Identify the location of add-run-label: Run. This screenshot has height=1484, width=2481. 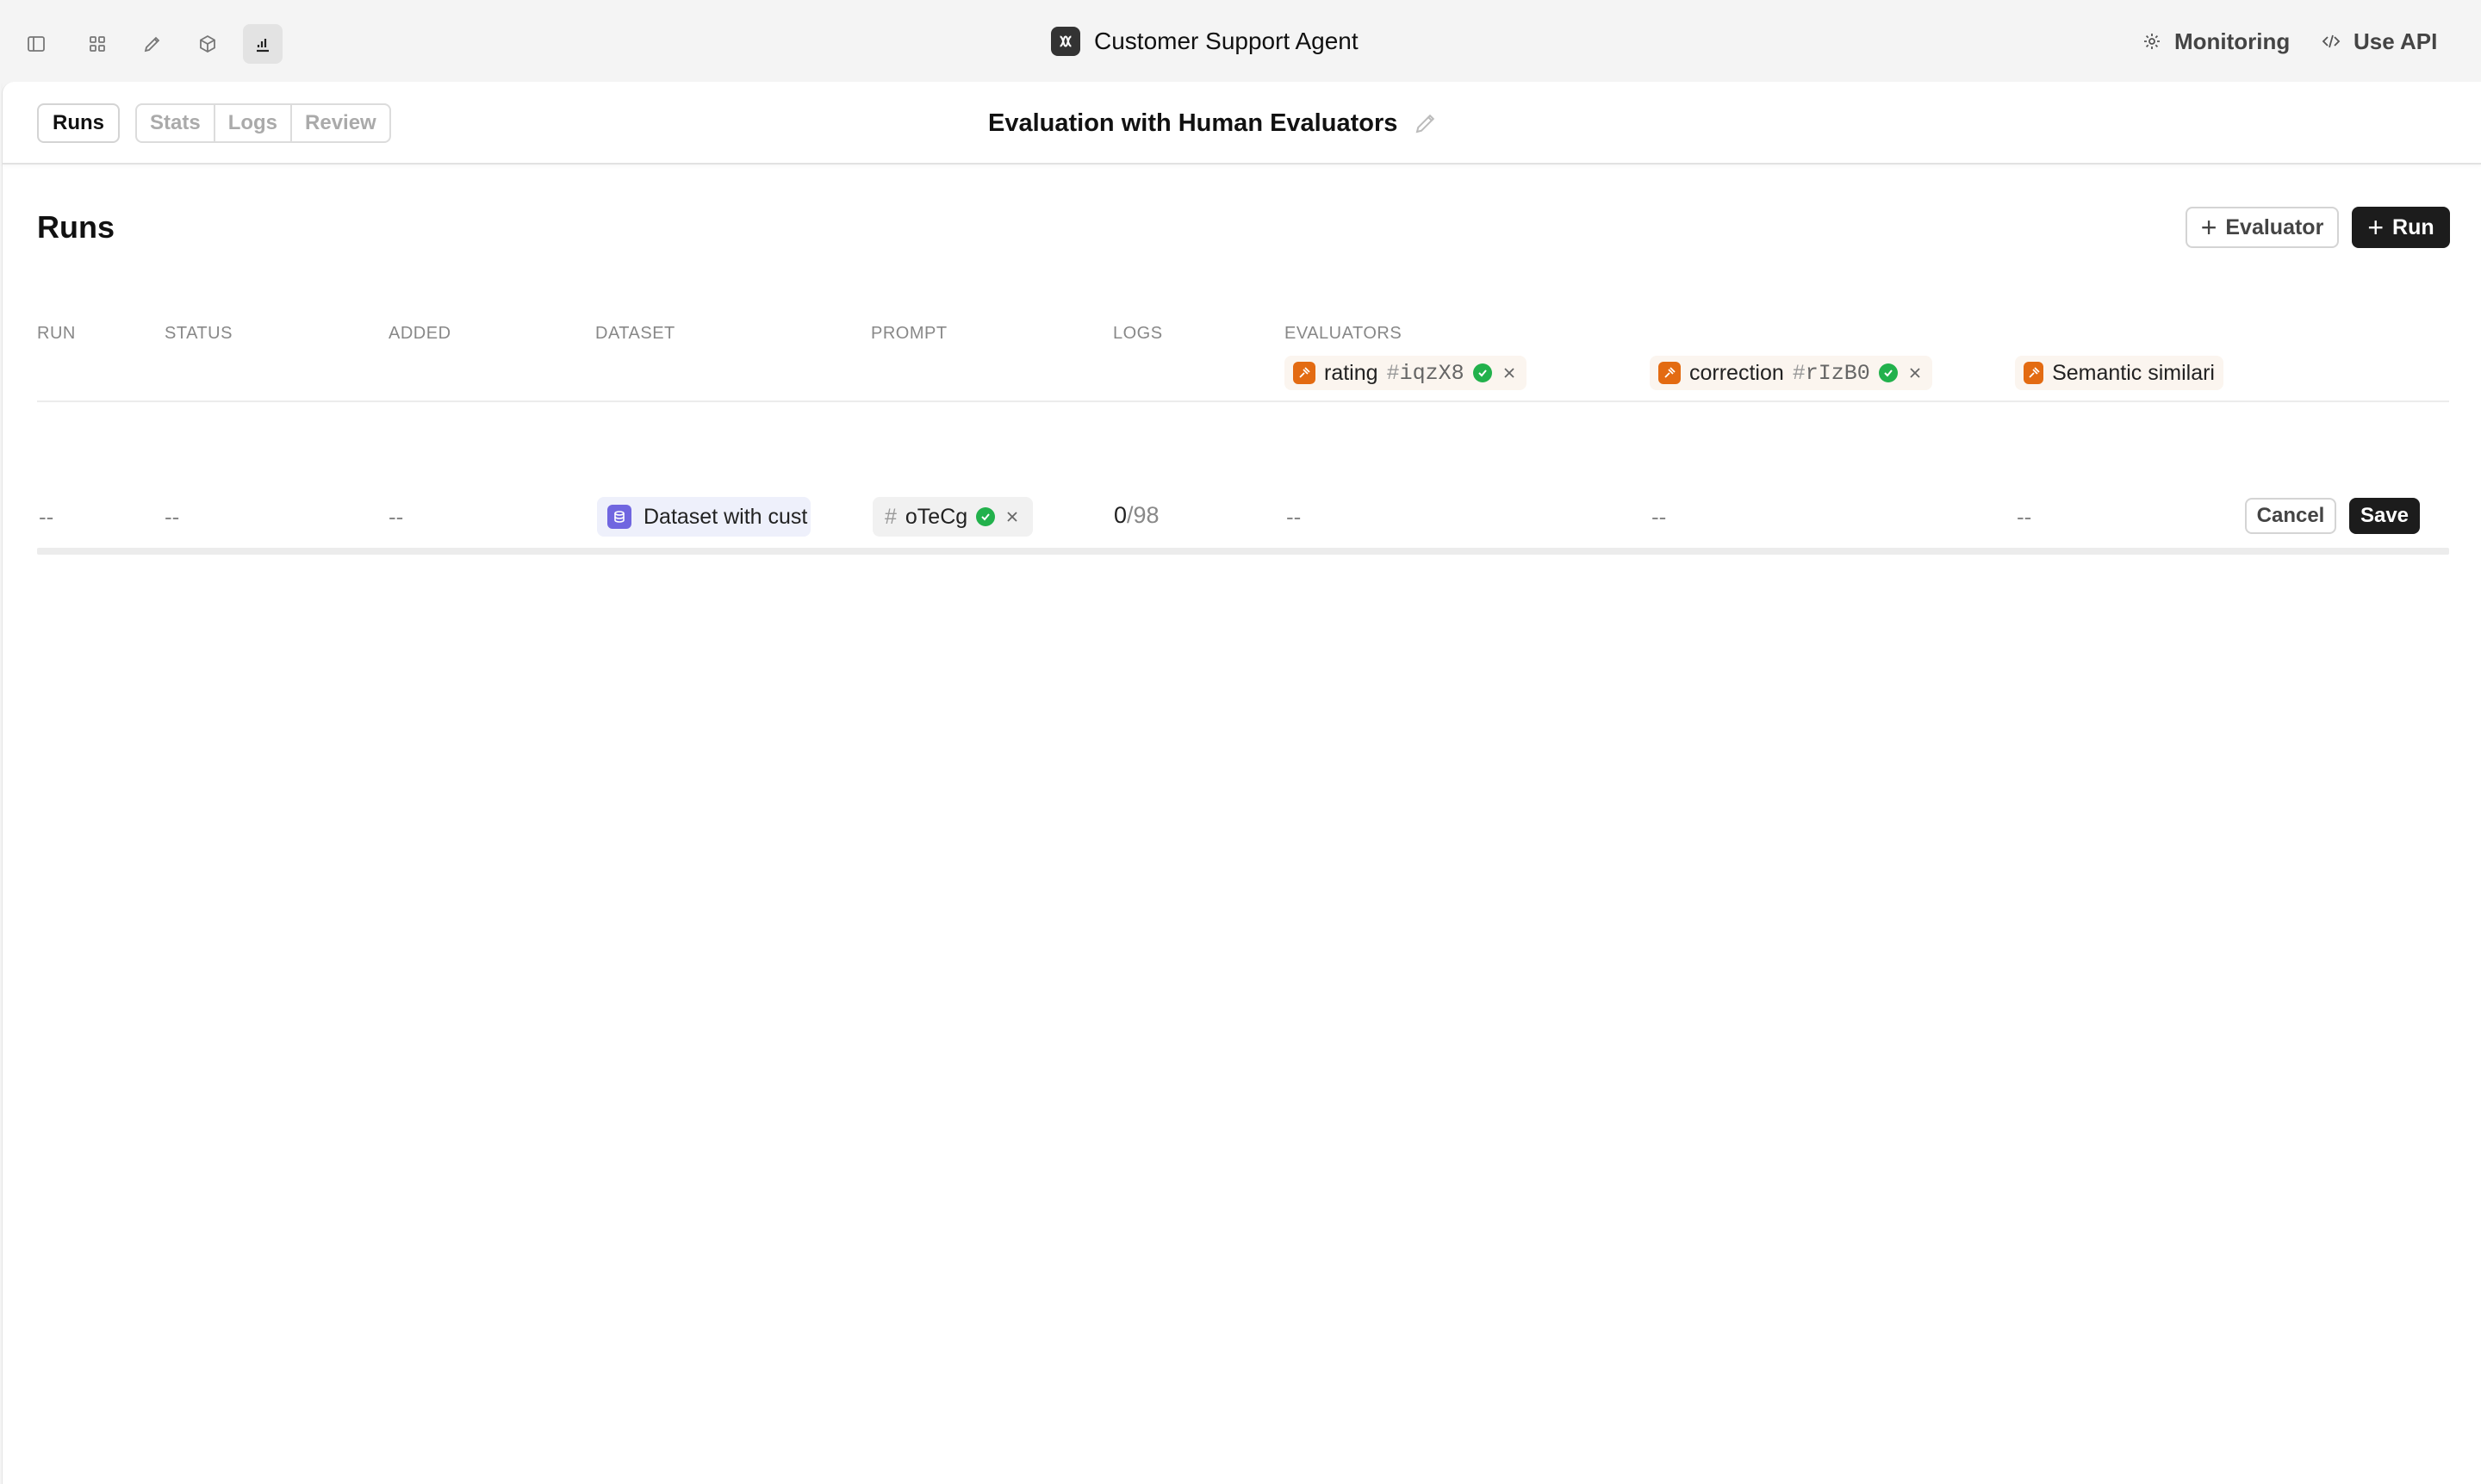
(2413, 226).